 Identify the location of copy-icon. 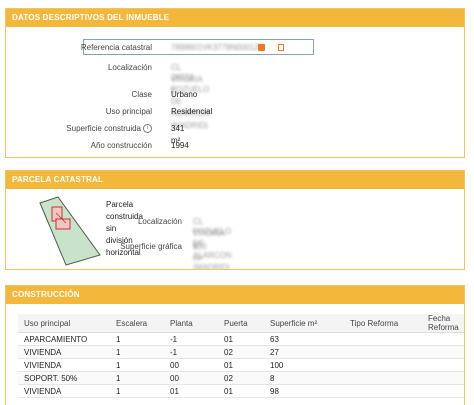
(261, 47).